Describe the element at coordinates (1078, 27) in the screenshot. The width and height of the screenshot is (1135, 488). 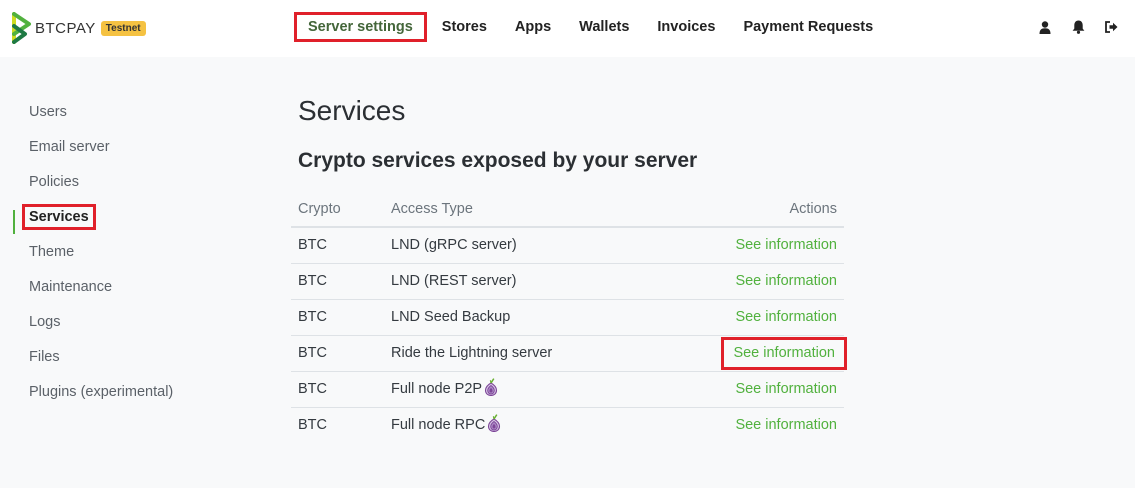
I see `bell-icon` at that location.